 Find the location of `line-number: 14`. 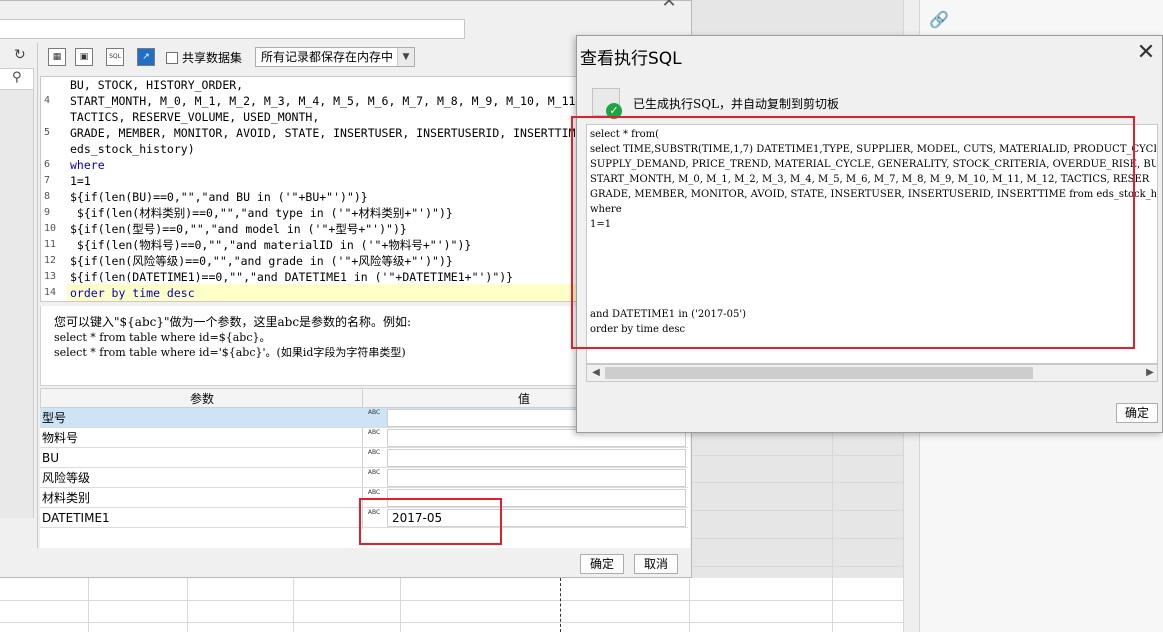

line-number: 14 is located at coordinates (50, 292).